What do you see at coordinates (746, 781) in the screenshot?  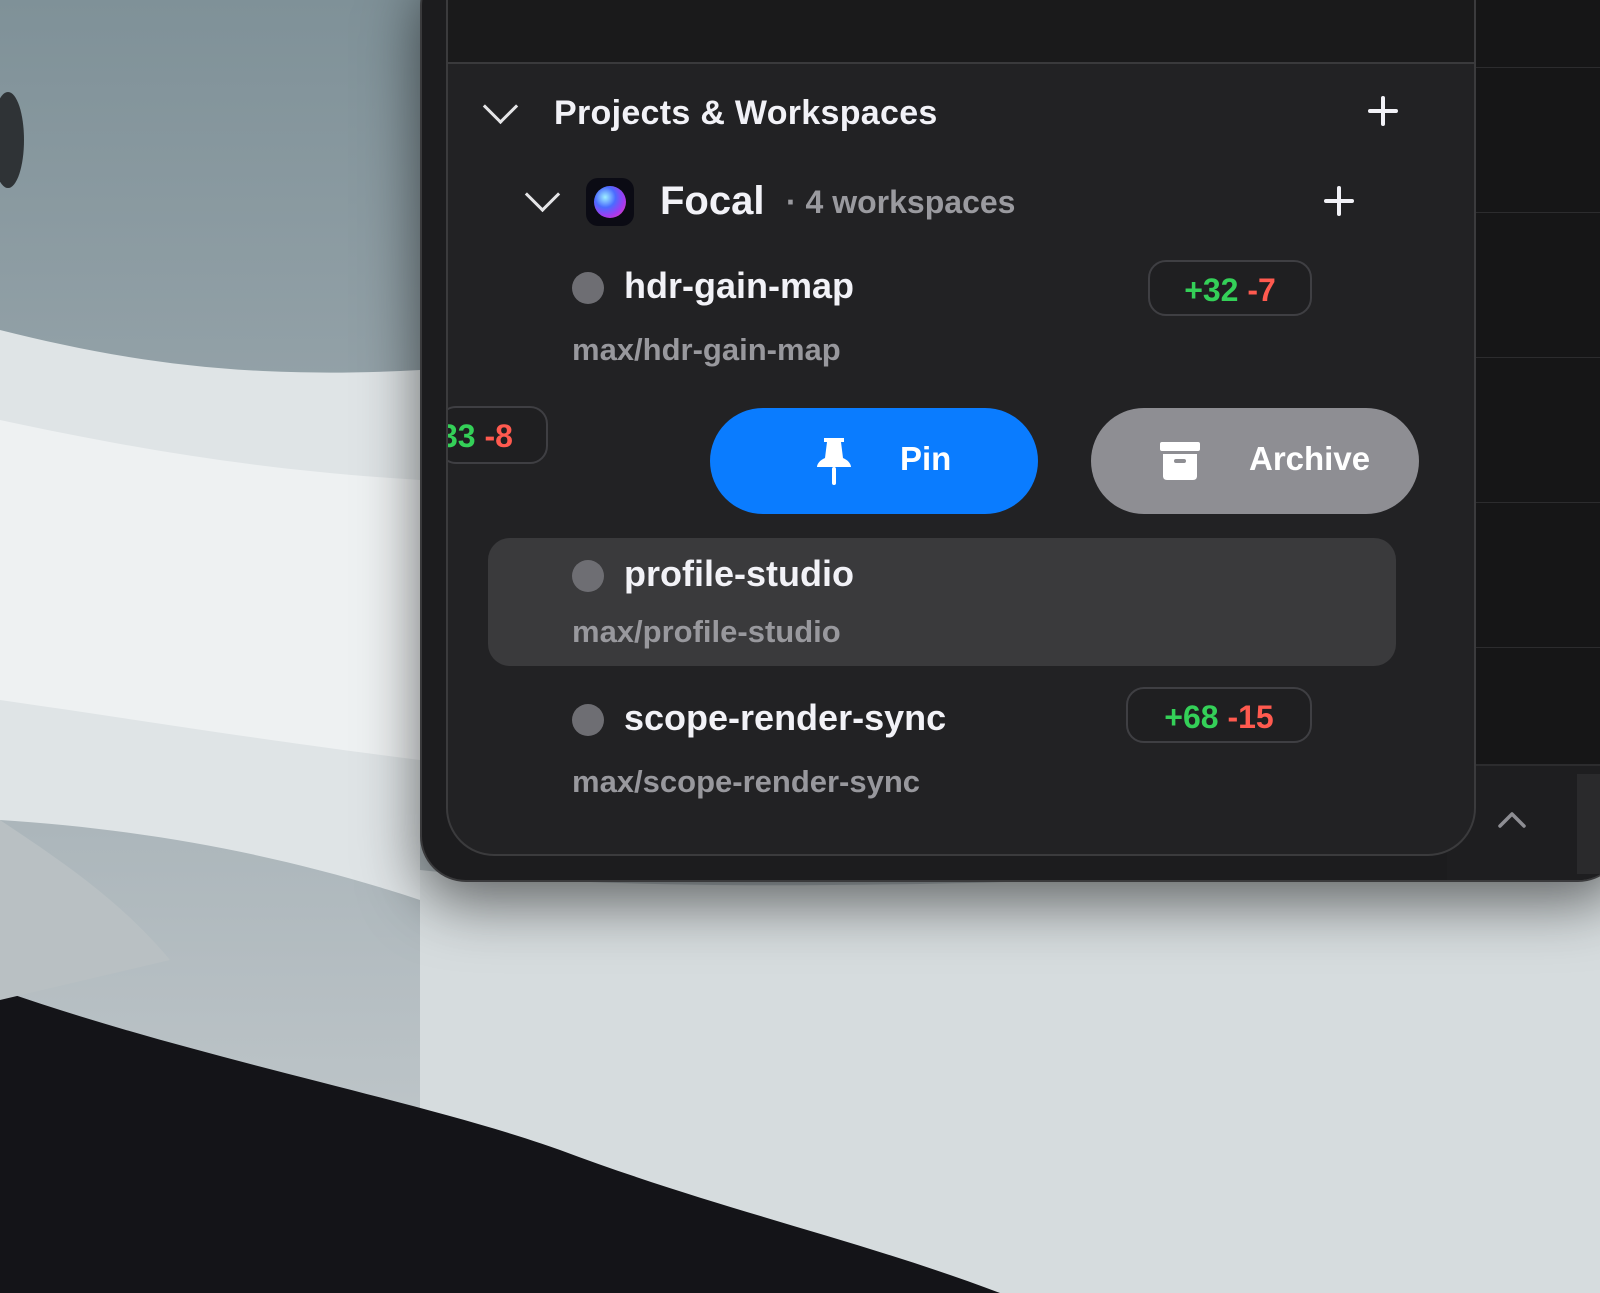 I see `workspace-branch: max/scope-render-sync` at bounding box center [746, 781].